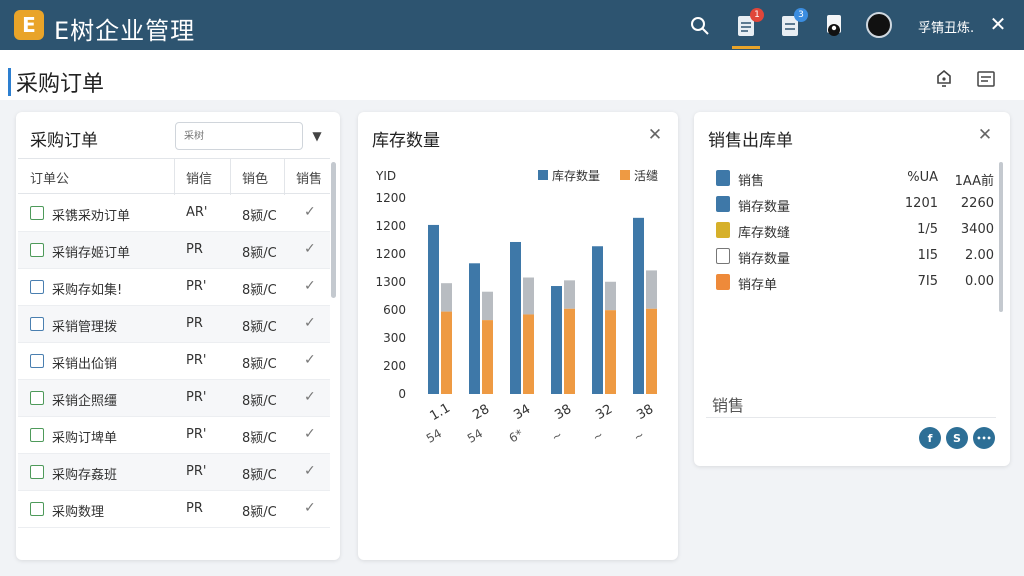  I want to click on y-axis-label: YID, so click(385, 176).